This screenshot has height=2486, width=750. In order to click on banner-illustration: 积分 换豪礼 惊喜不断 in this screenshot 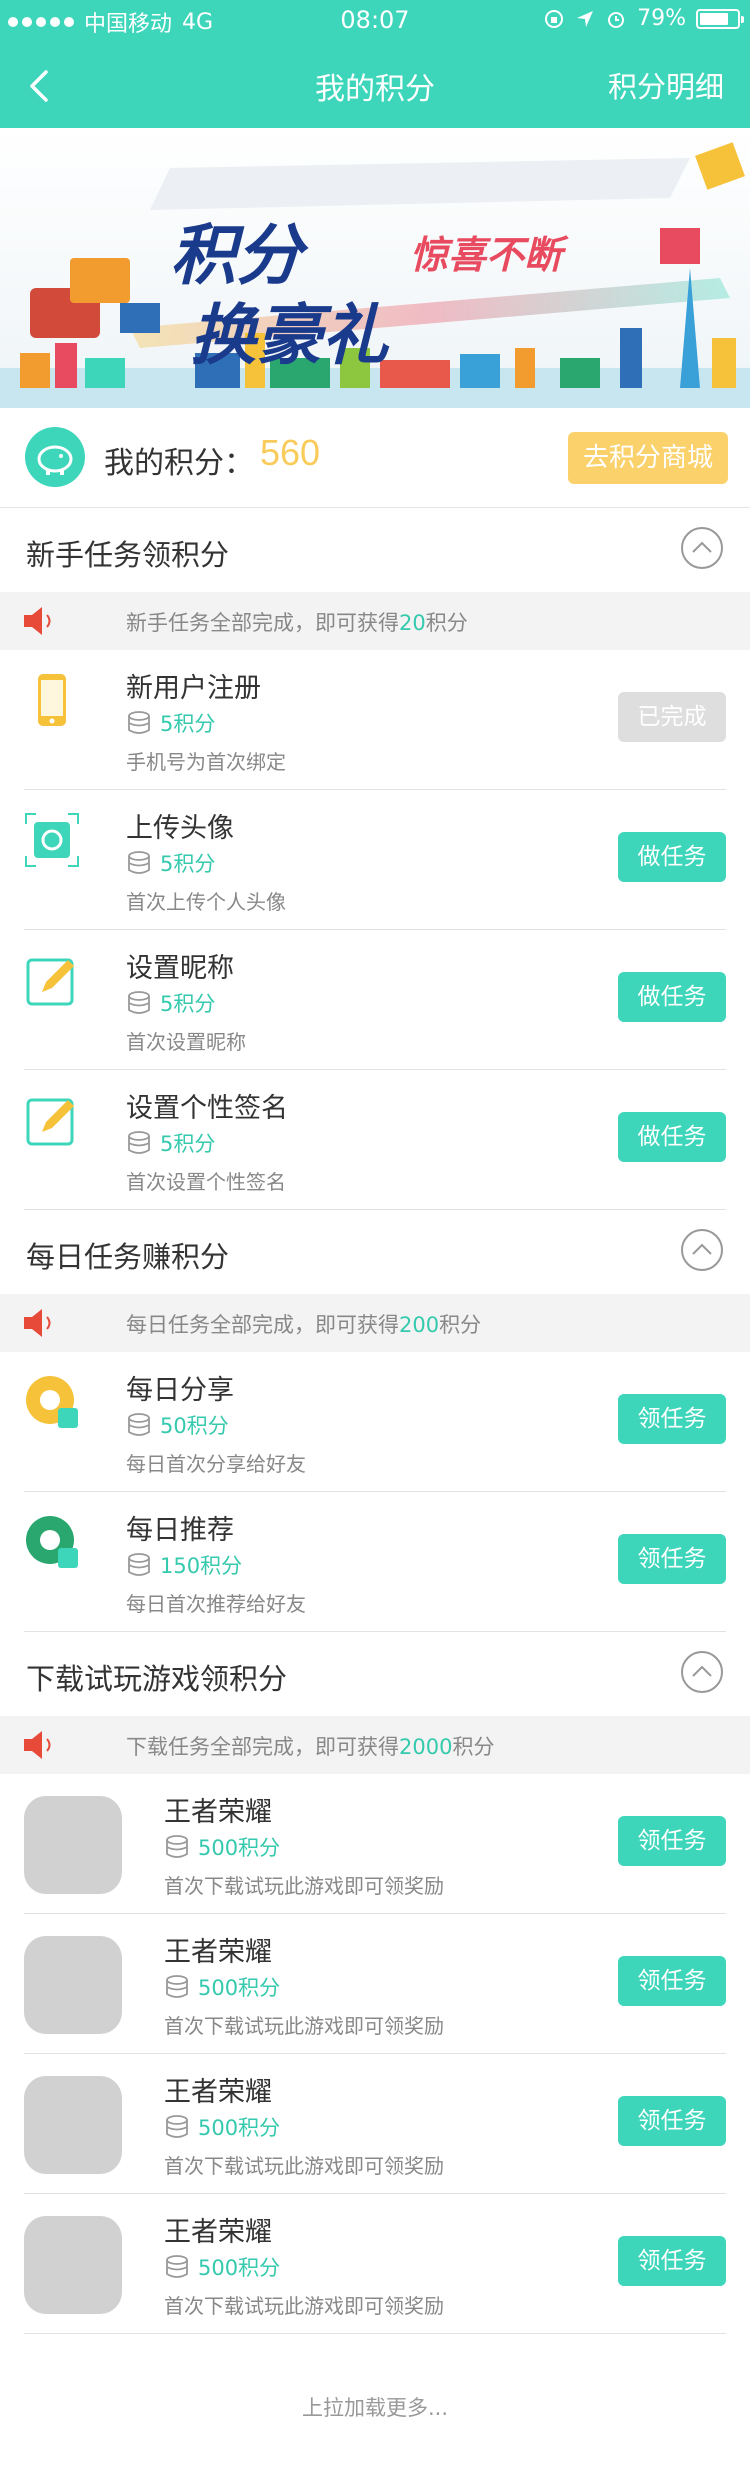, I will do `click(375, 268)`.